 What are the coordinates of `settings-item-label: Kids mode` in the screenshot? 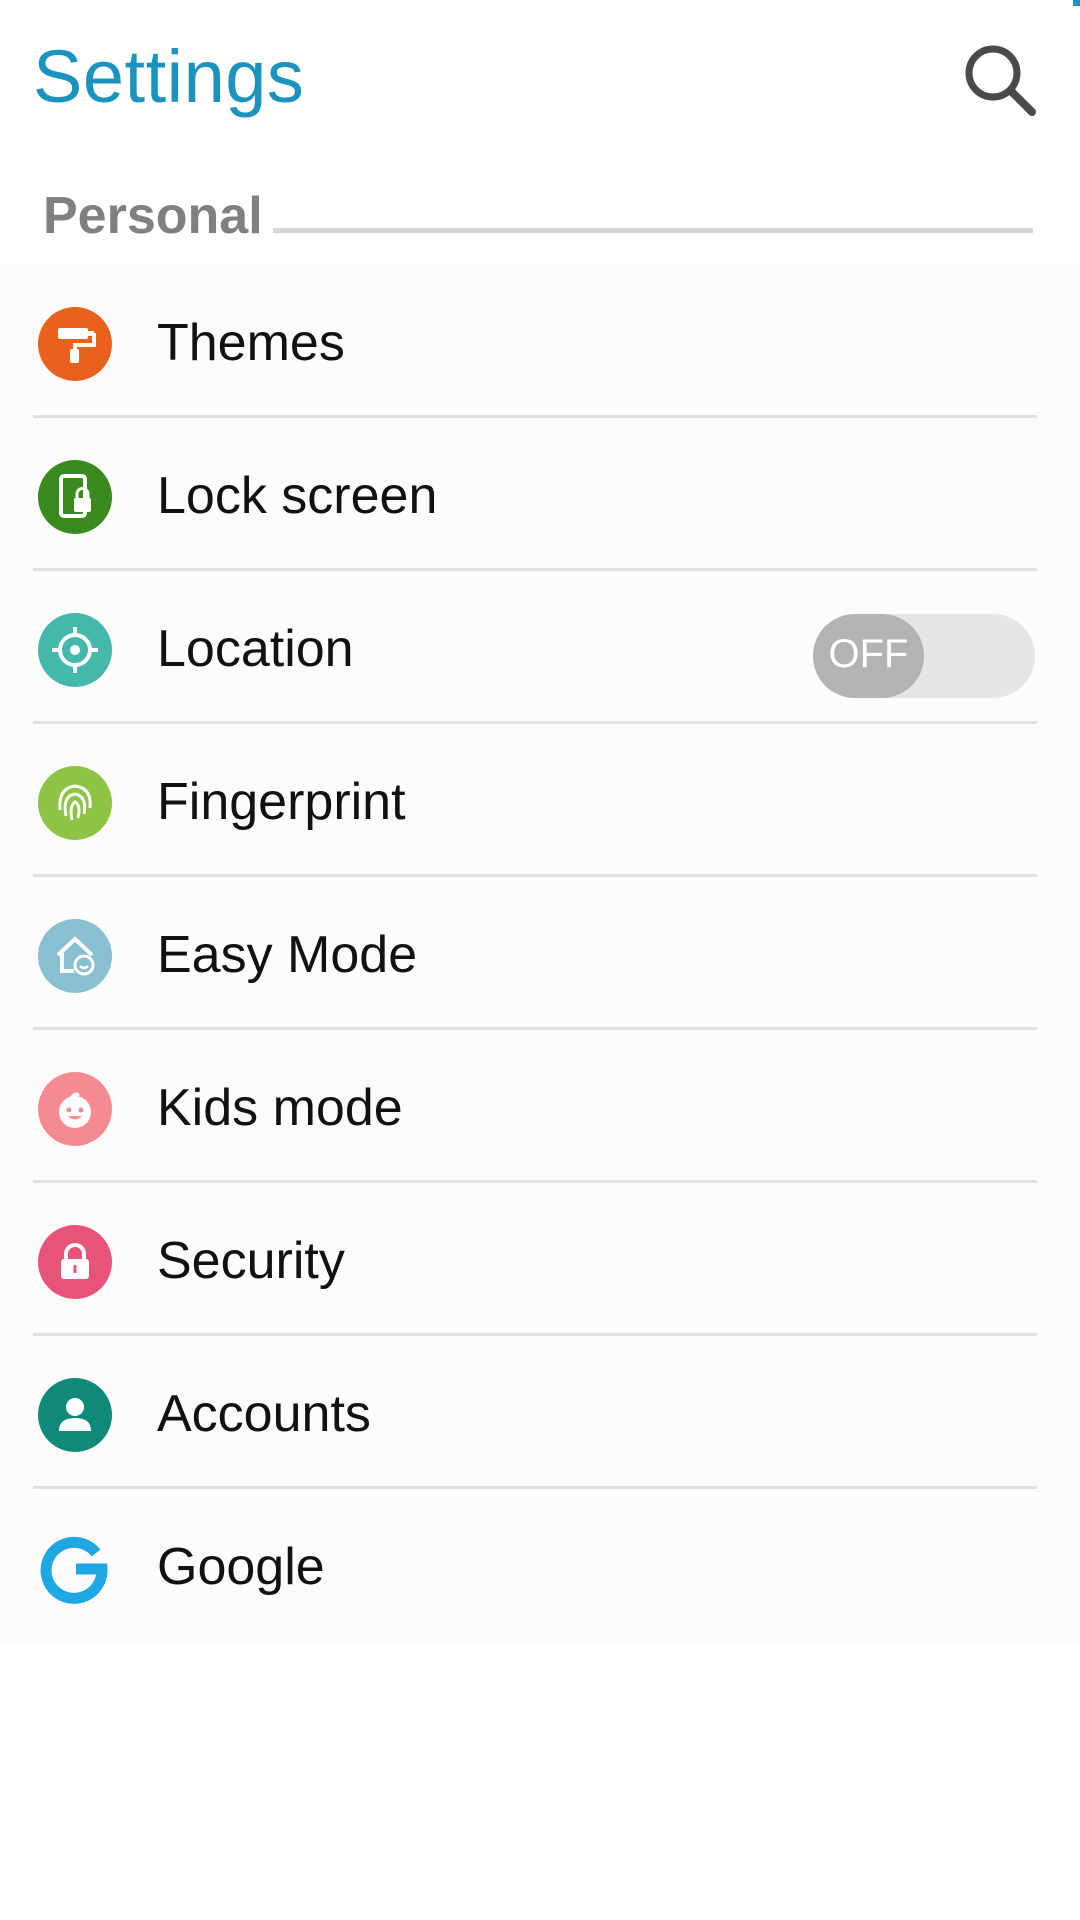 It's located at (280, 1108).